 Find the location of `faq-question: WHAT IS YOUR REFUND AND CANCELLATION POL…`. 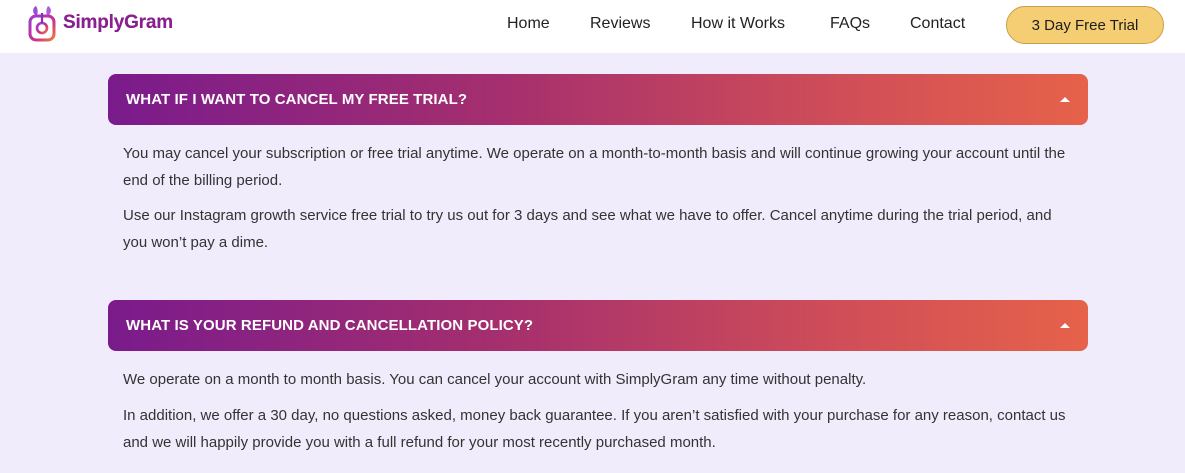

faq-question: WHAT IS YOUR REFUND AND CANCELLATION POL… is located at coordinates (330, 325).